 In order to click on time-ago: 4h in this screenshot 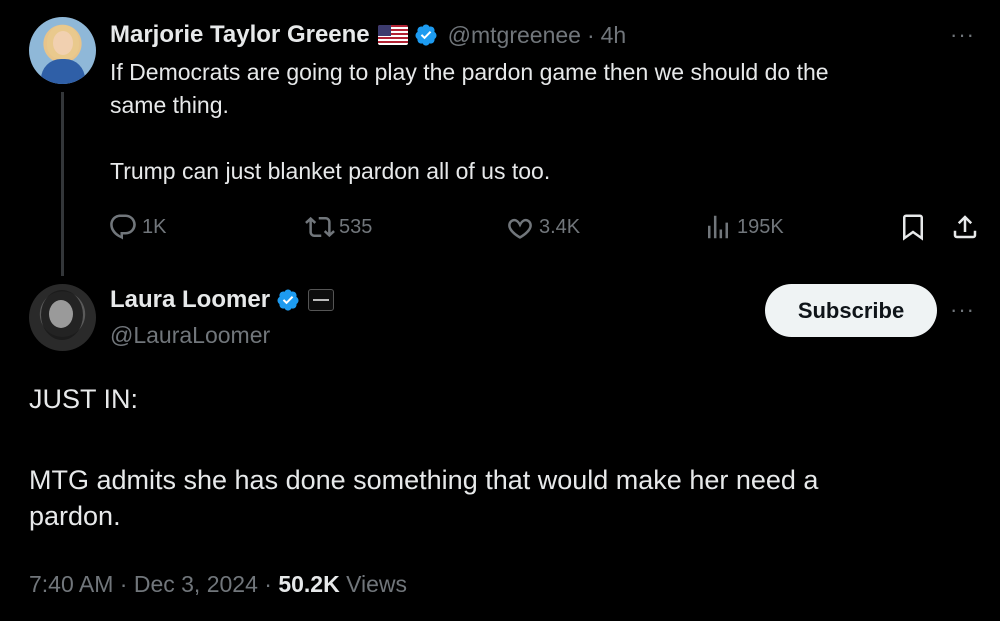, I will do `click(614, 35)`.